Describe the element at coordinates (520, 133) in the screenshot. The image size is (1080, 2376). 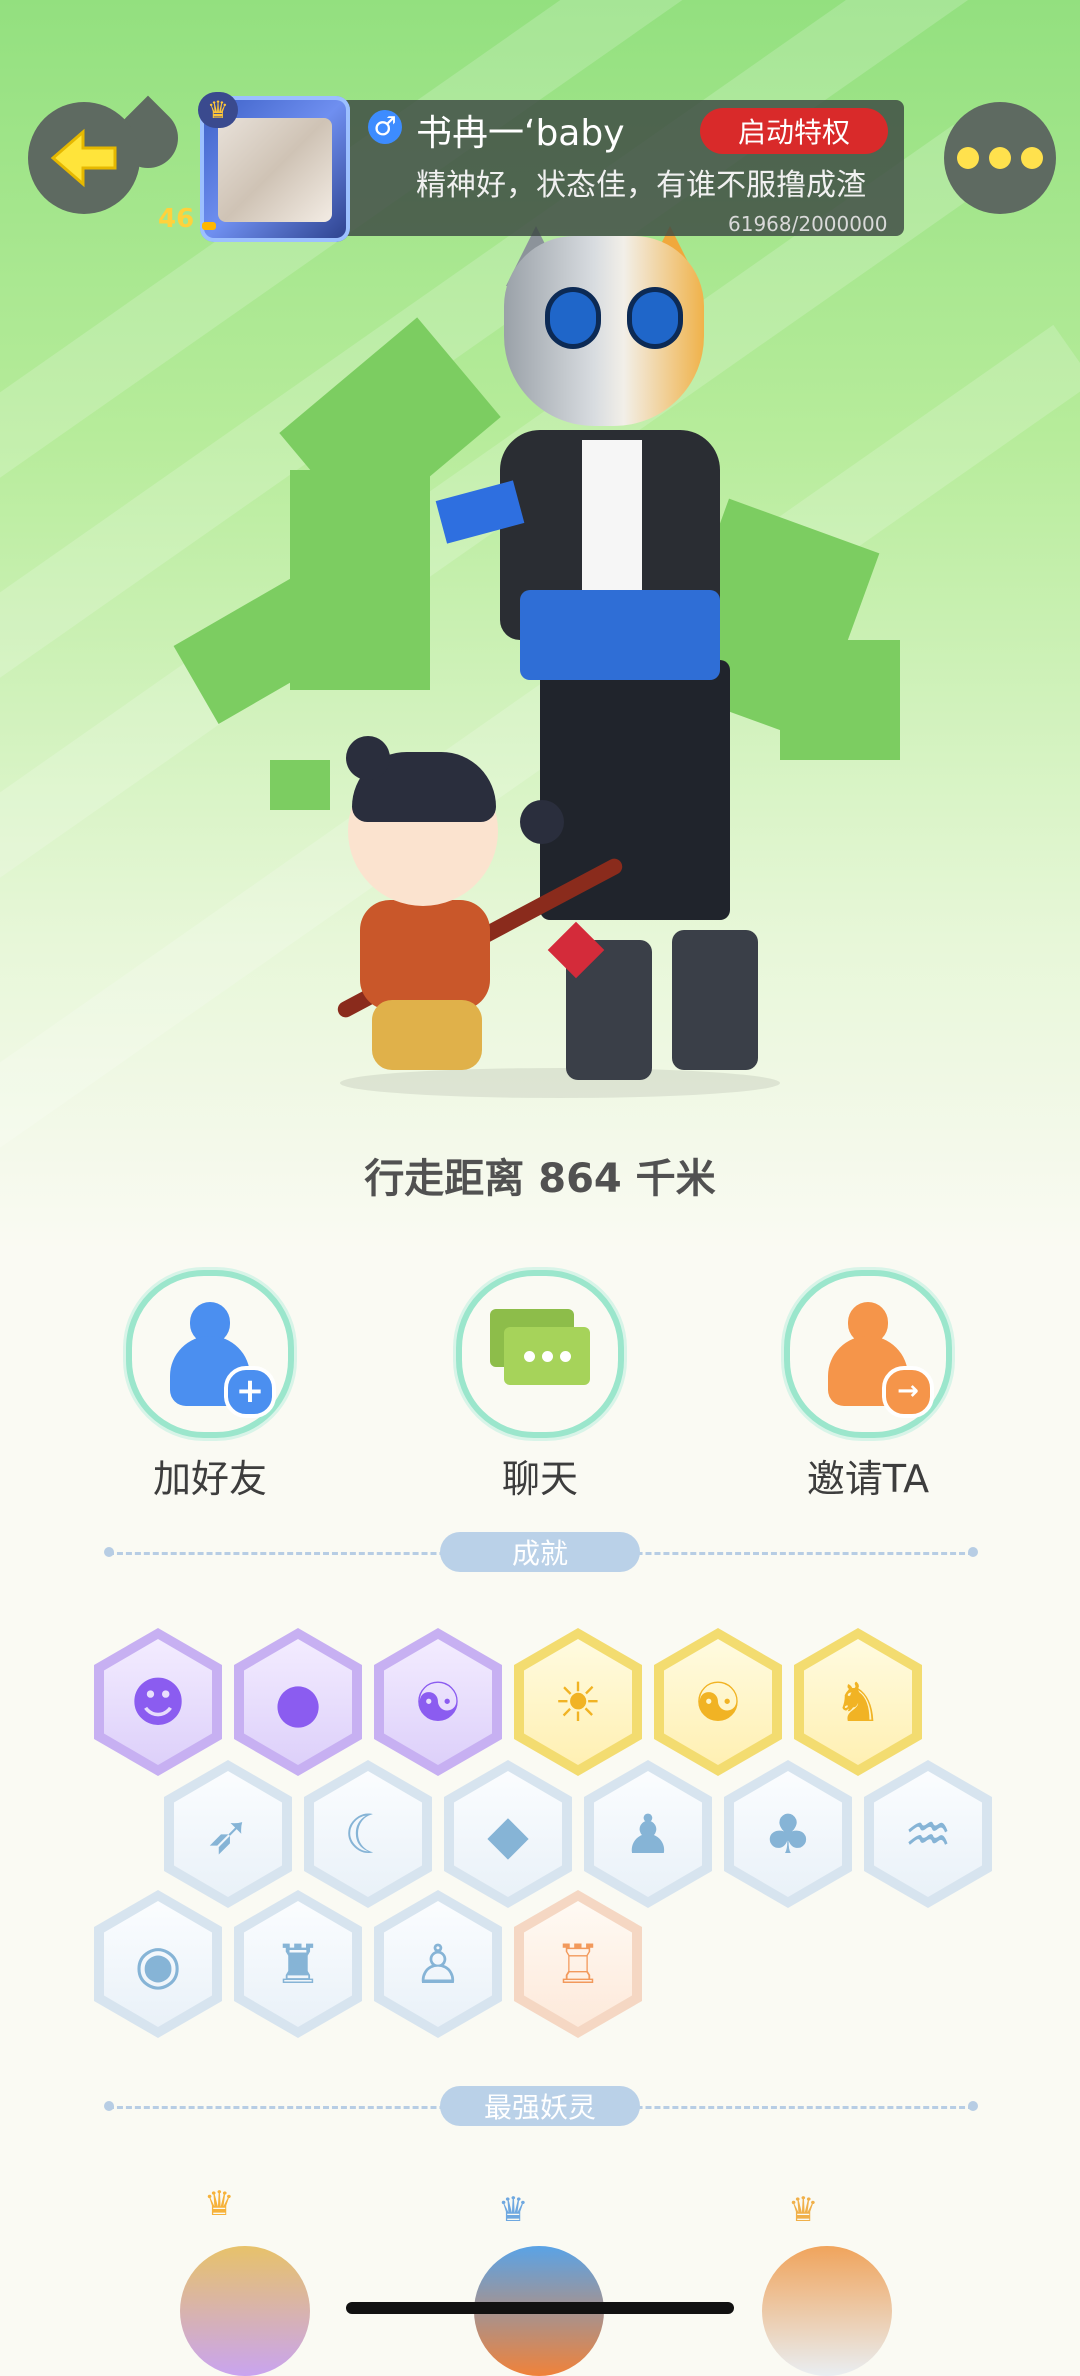
I see `nickname: 书冉一‘baby` at that location.